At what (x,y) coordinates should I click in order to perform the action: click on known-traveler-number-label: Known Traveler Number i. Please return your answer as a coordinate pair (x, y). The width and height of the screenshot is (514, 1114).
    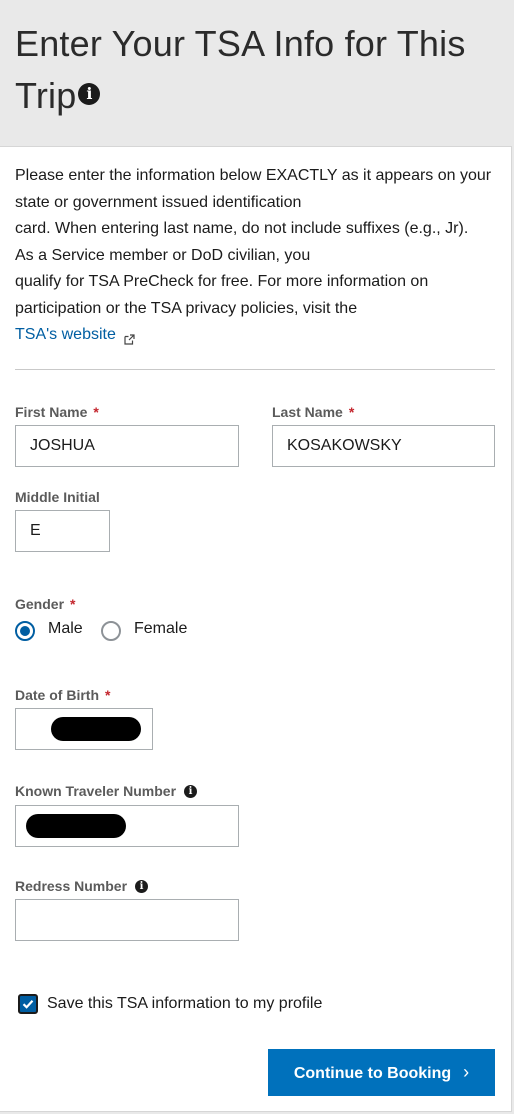
    Looking at the image, I should click on (106, 791).